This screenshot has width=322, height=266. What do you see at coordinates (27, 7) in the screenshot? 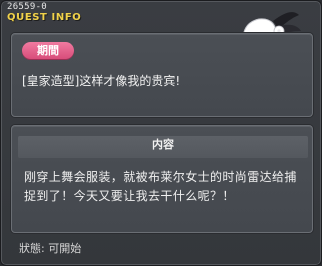
I see `quest-id: 26559-0` at bounding box center [27, 7].